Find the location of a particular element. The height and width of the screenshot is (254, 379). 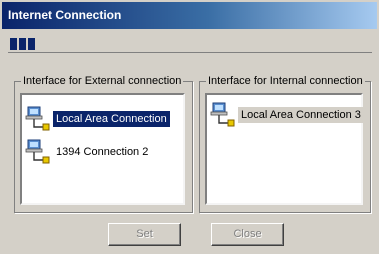

progress-bar is located at coordinates (190, 44).